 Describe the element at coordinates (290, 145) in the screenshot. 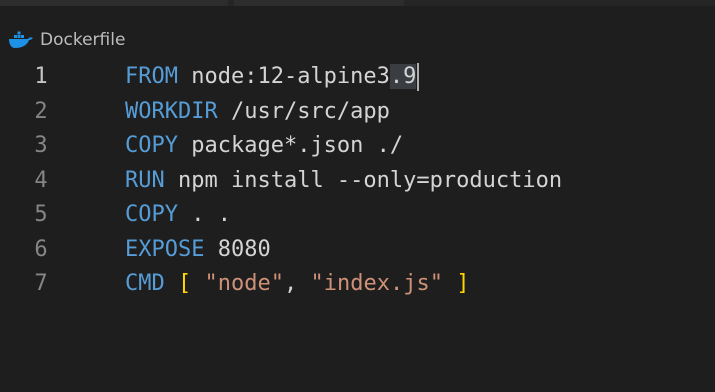

I see `text-token: package*.json ./` at that location.